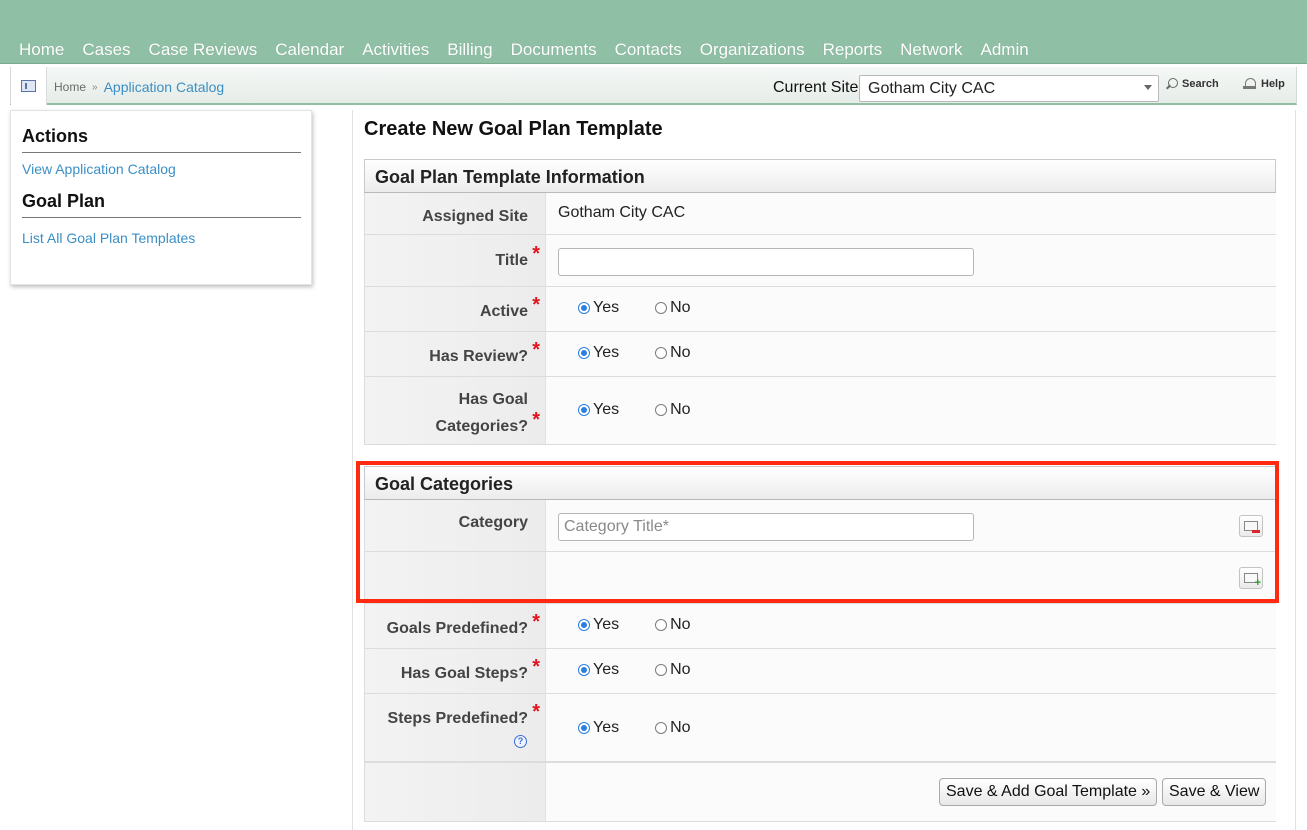 This screenshot has width=1307, height=830. What do you see at coordinates (820, 411) in the screenshot?
I see `has-goal-categories-row: Has Goal Categories? * Yes No` at bounding box center [820, 411].